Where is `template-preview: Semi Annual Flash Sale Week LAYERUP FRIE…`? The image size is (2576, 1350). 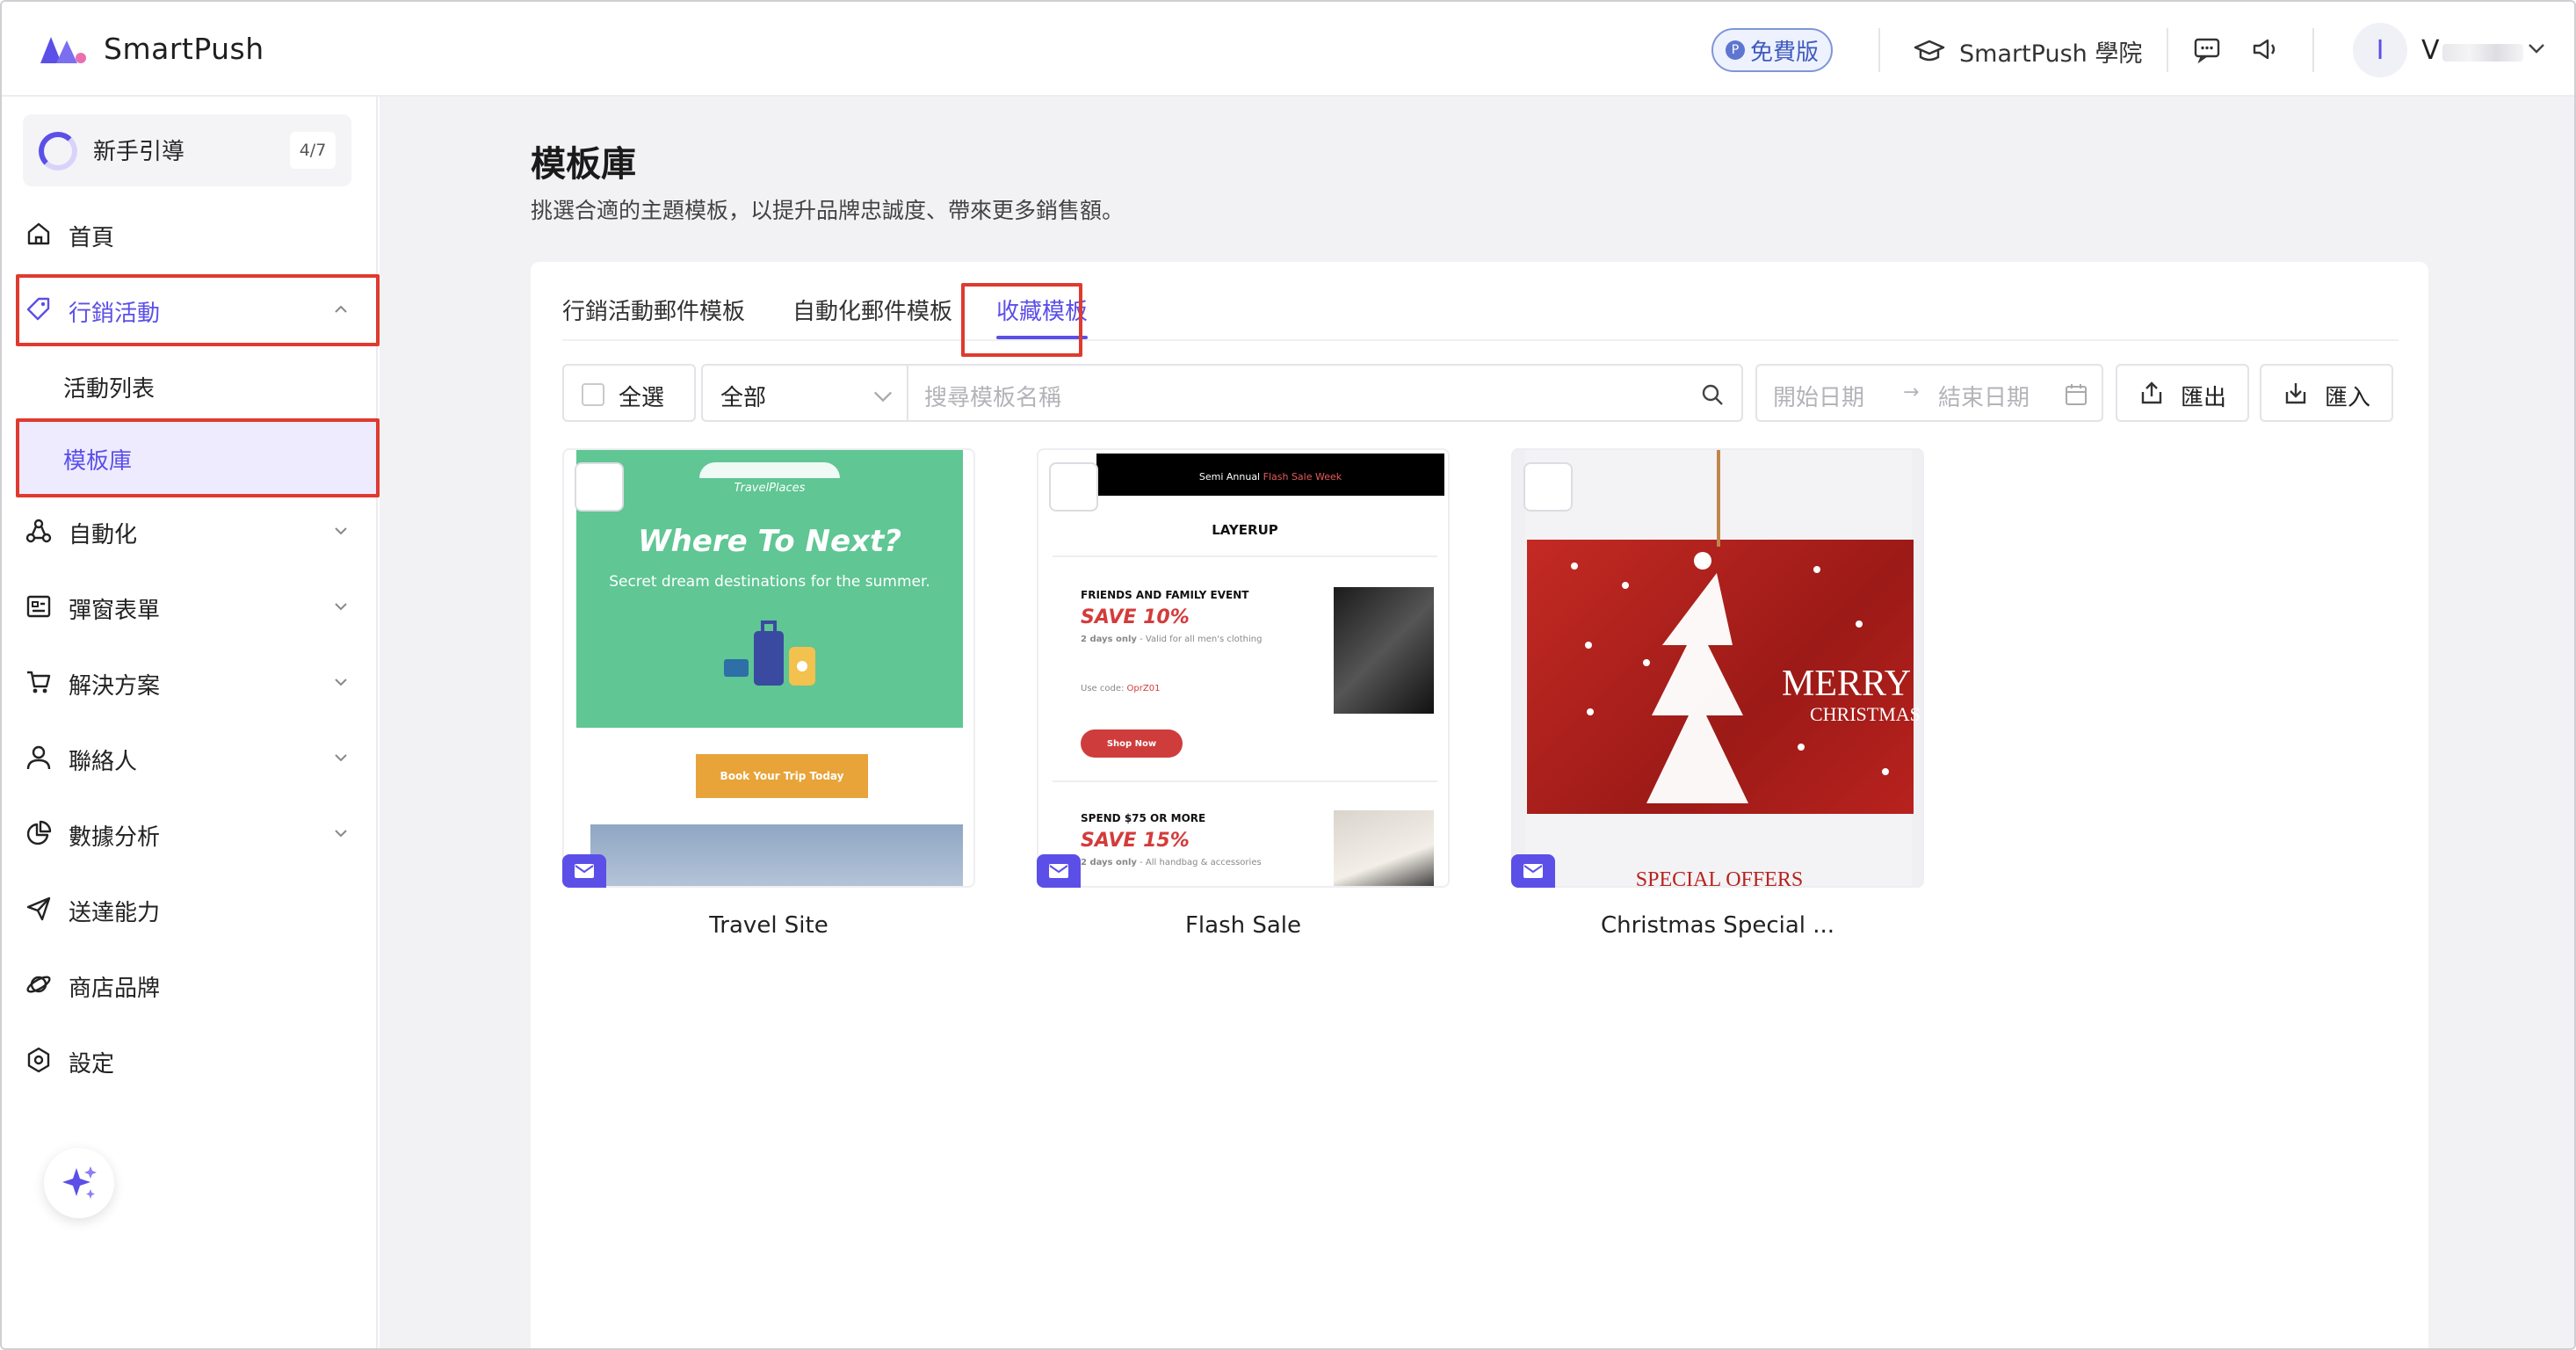 template-preview: Semi Annual Flash Sale Week LAYERUP FRIE… is located at coordinates (1243, 668).